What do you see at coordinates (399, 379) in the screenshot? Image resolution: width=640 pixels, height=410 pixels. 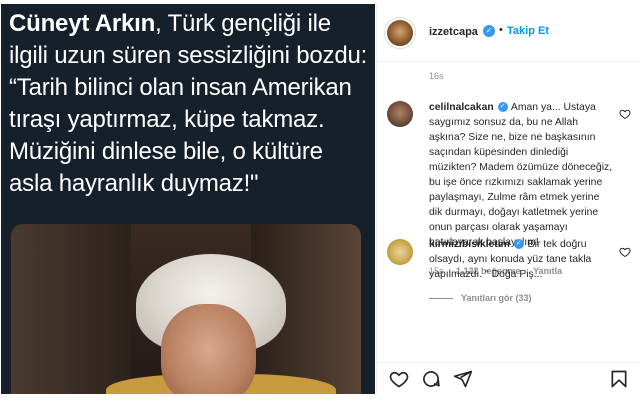 I see `heart-icon` at bounding box center [399, 379].